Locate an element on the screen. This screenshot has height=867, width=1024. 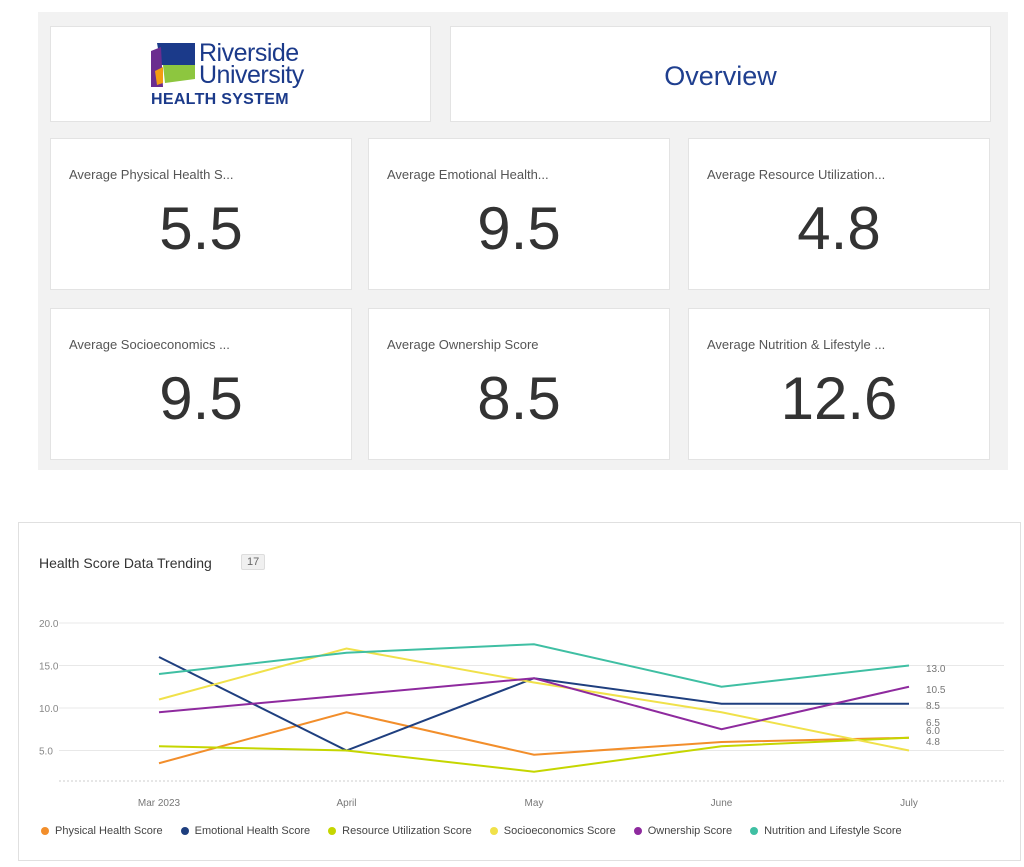
legend-item: Resource Utilization Score is located at coordinates (400, 831).